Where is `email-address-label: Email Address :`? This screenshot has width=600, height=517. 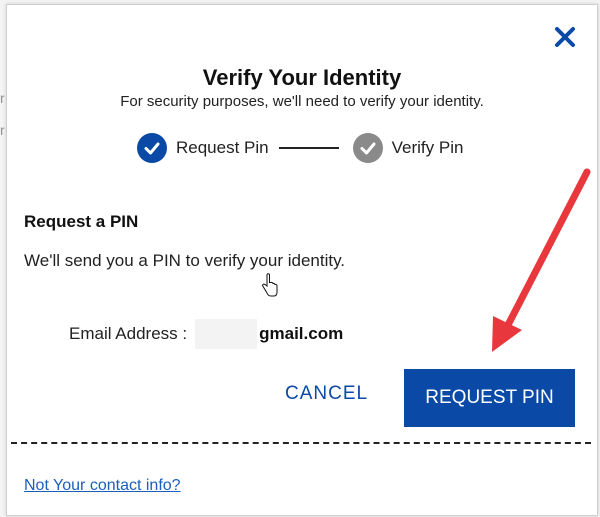 email-address-label: Email Address : is located at coordinates (128, 333).